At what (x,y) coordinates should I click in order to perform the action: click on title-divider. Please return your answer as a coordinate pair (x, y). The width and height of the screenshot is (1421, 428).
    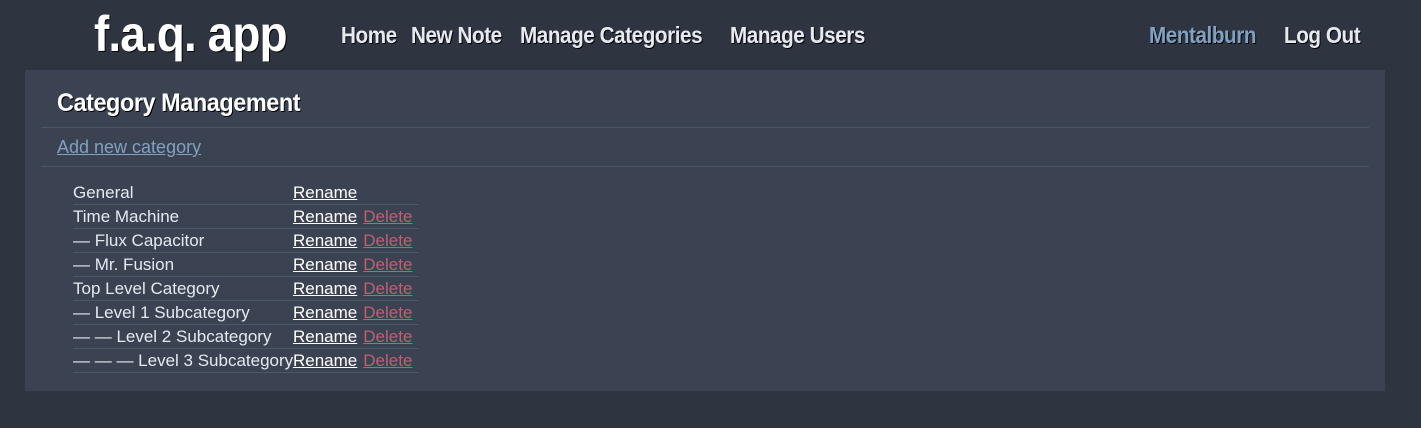
    Looking at the image, I should click on (705, 127).